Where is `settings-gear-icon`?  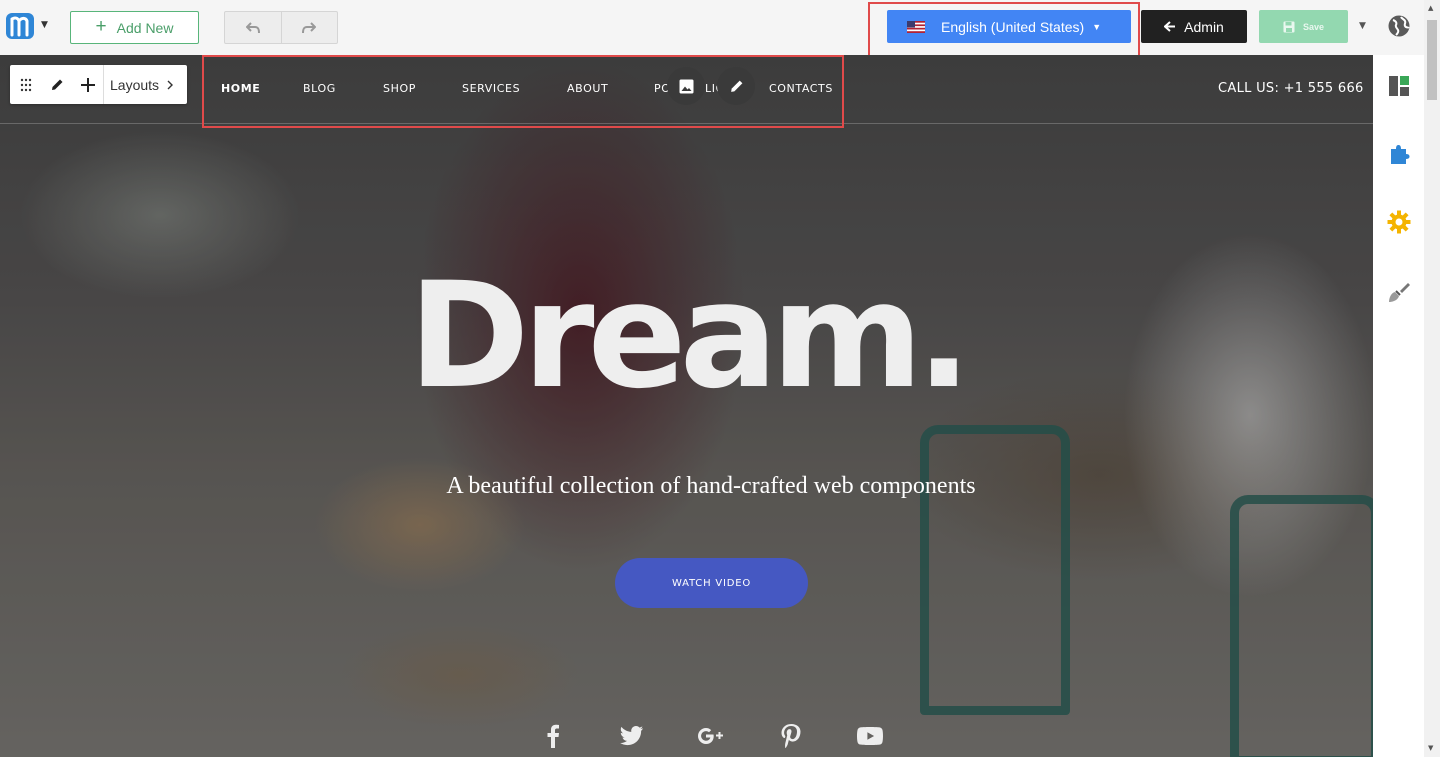
settings-gear-icon is located at coordinates (1399, 222).